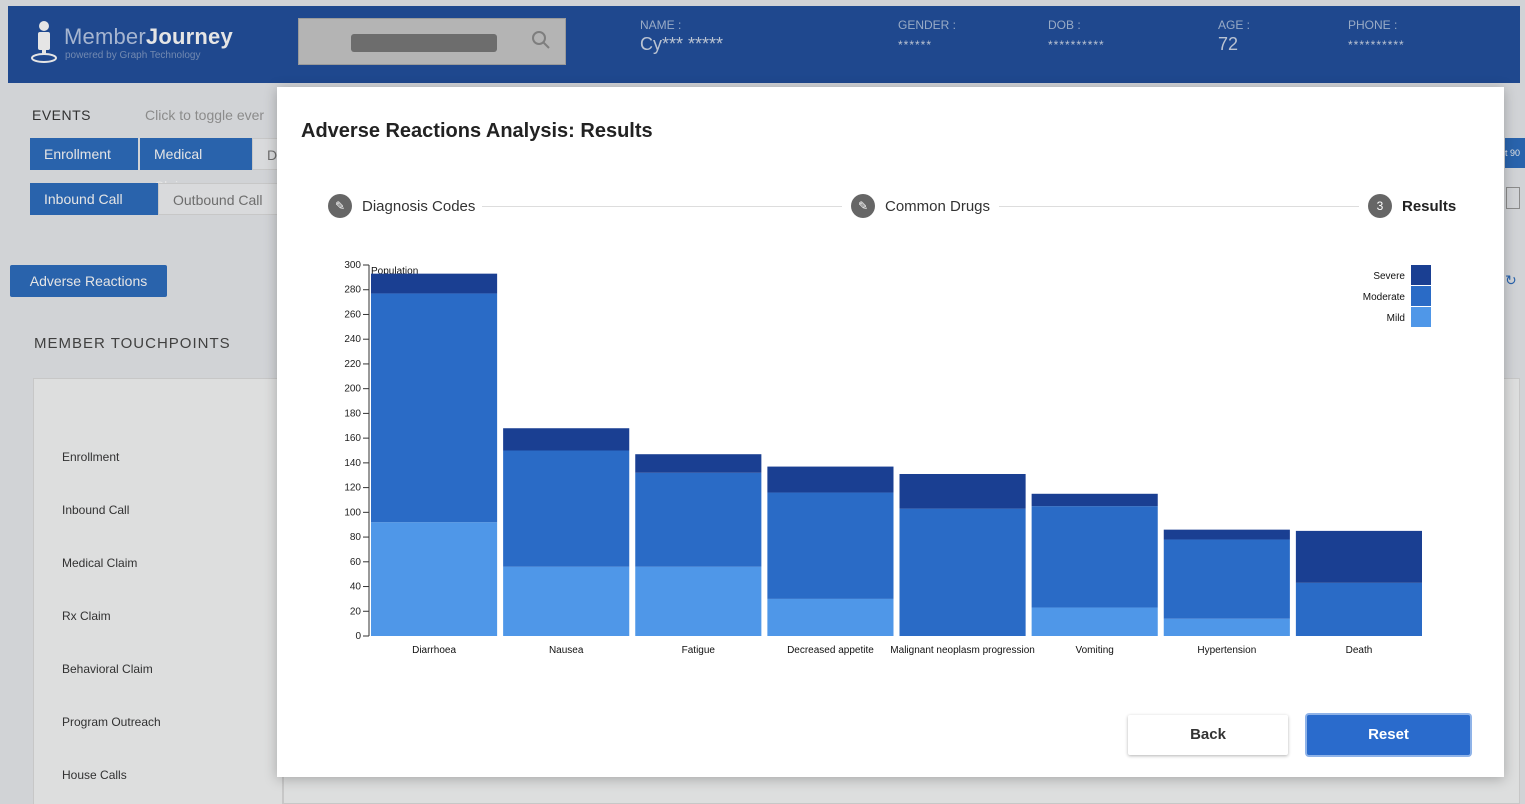  I want to click on y-tick-label: 200, so click(352, 389).